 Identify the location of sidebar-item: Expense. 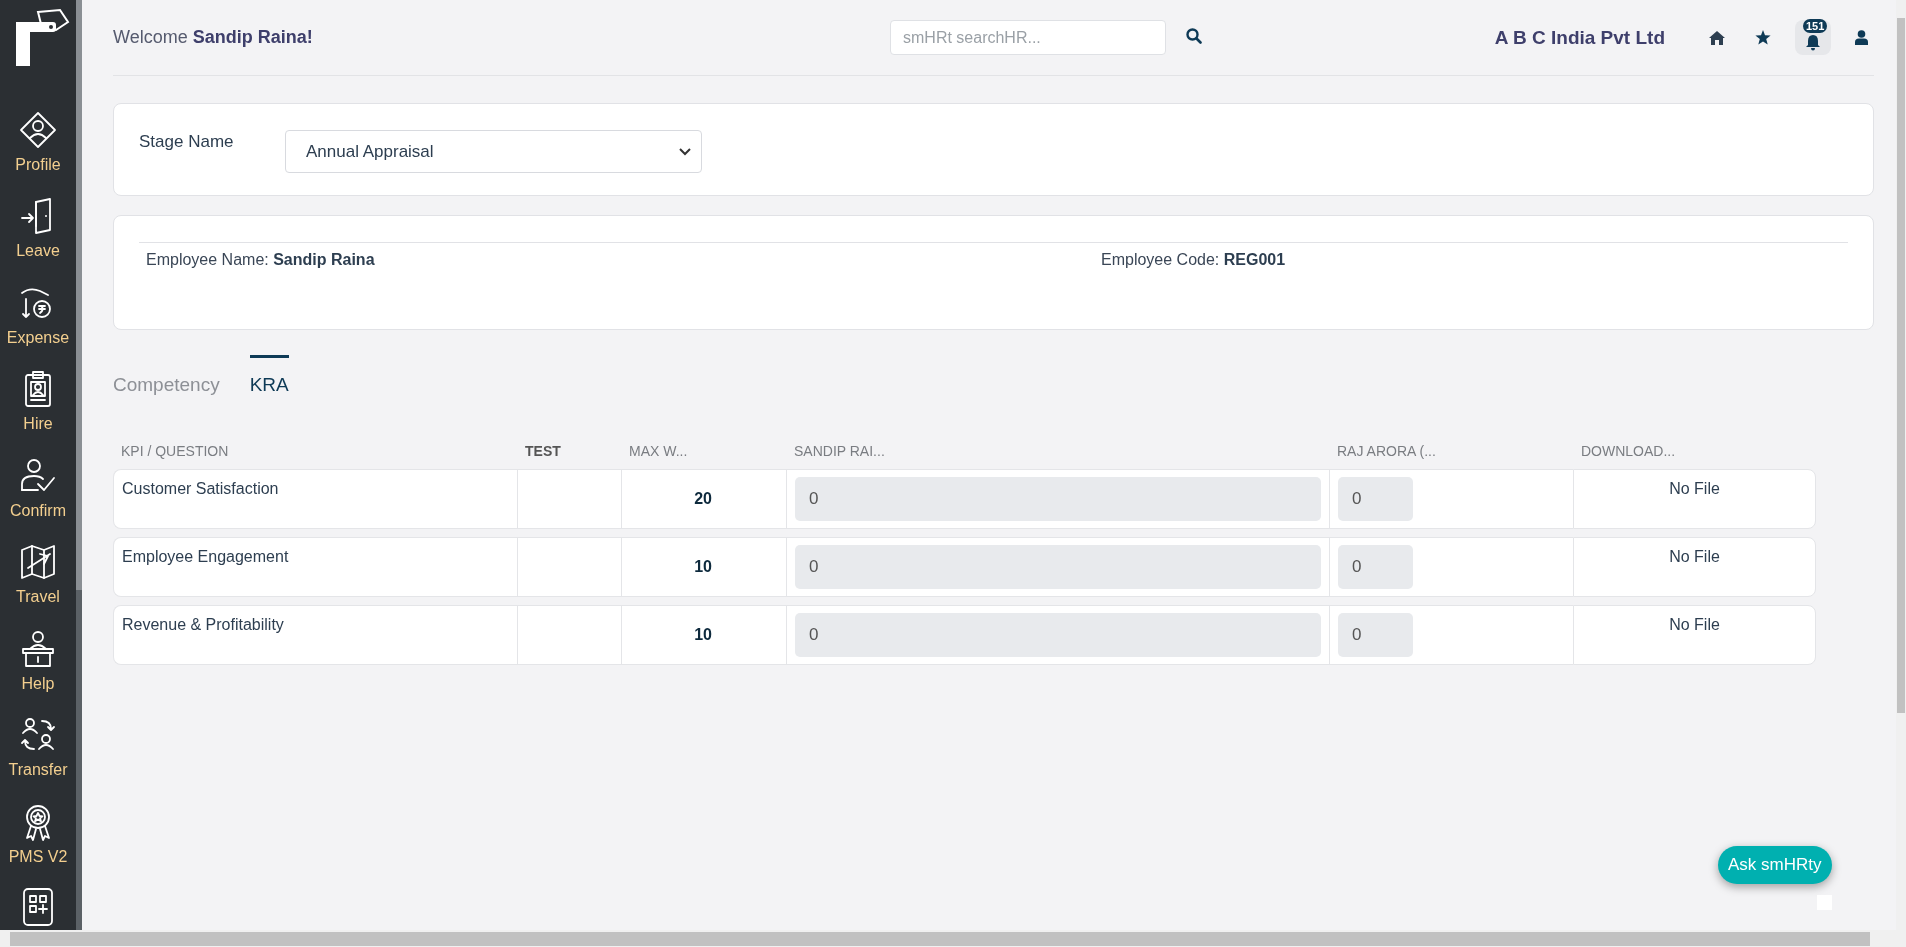
(38, 324).